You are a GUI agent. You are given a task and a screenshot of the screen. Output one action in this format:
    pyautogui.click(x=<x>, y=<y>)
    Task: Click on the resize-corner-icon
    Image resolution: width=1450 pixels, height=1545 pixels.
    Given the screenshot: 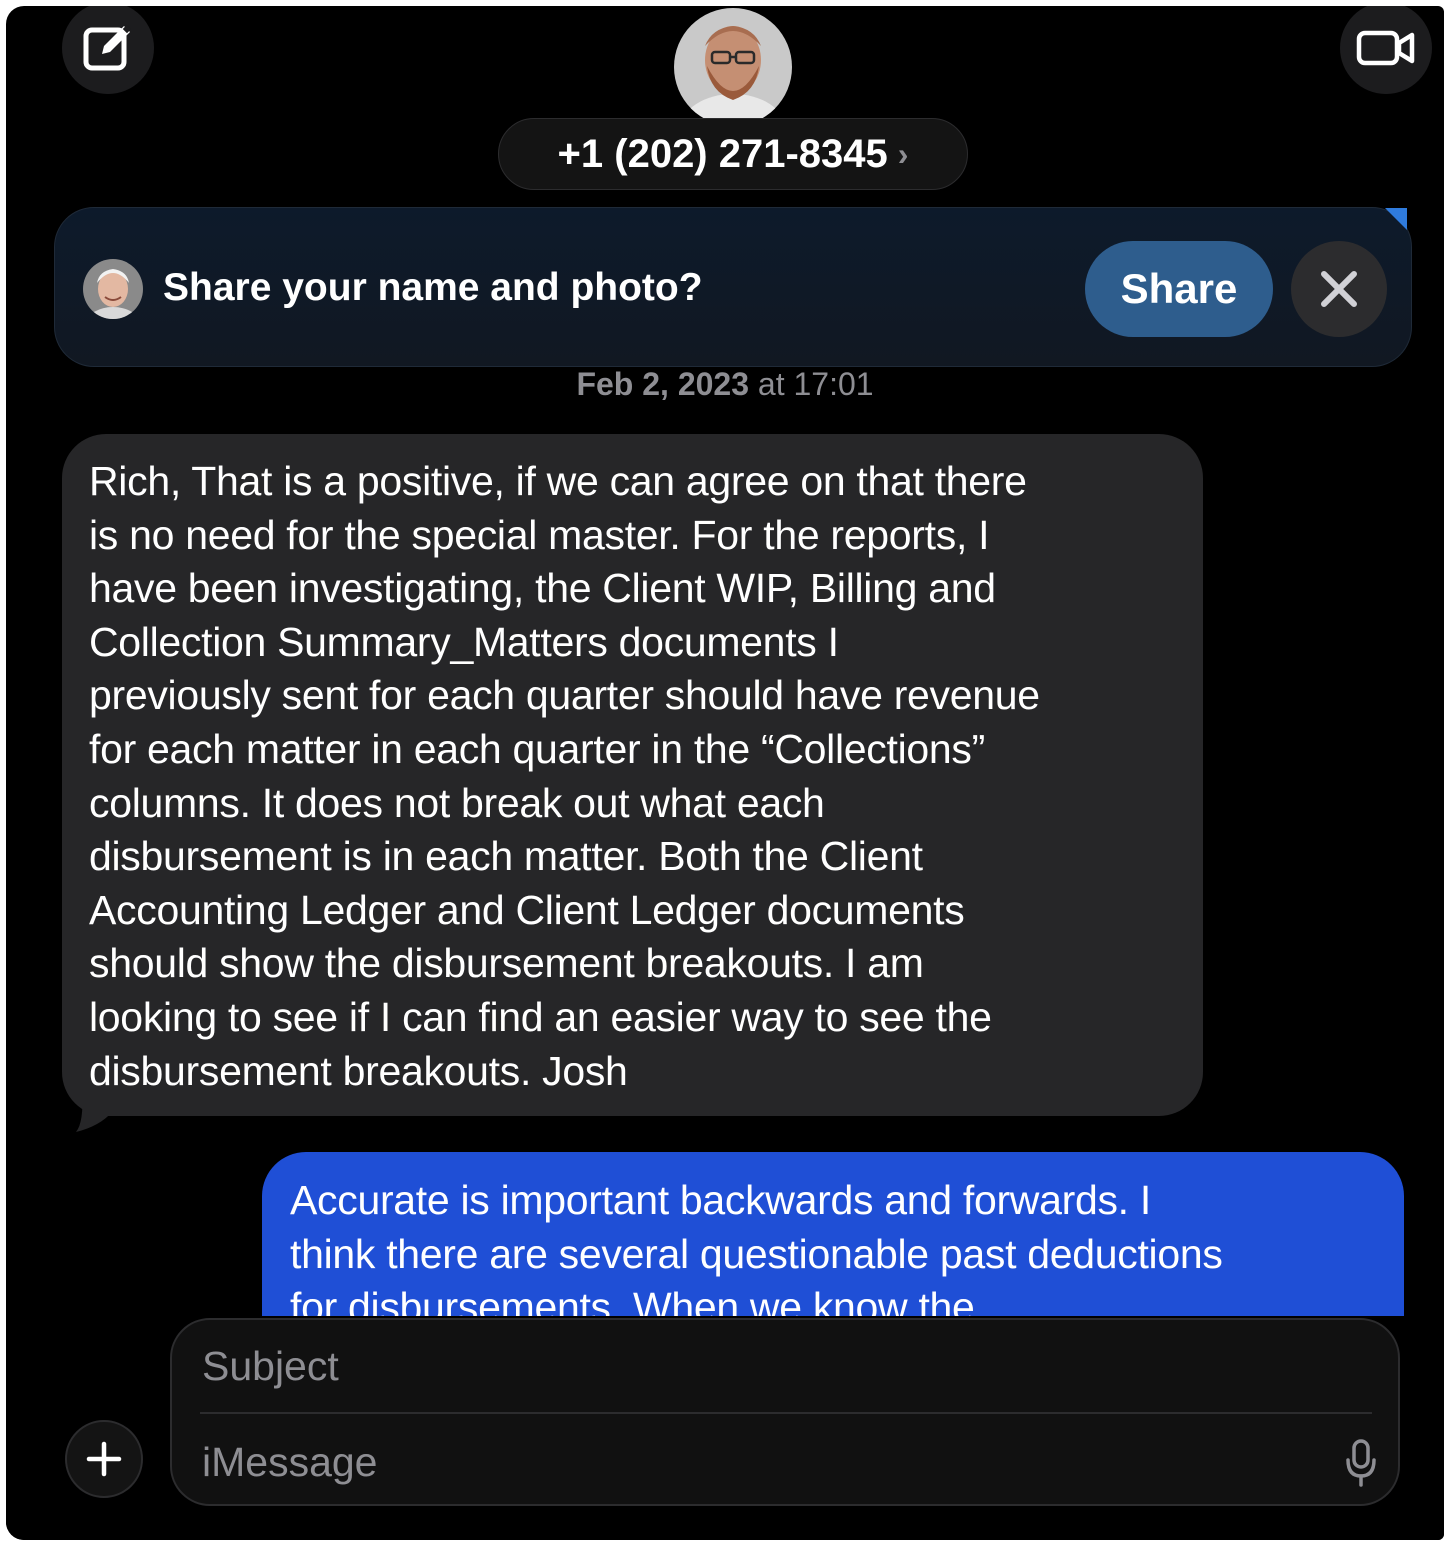 What is the action you would take?
    pyautogui.click(x=1417, y=1523)
    